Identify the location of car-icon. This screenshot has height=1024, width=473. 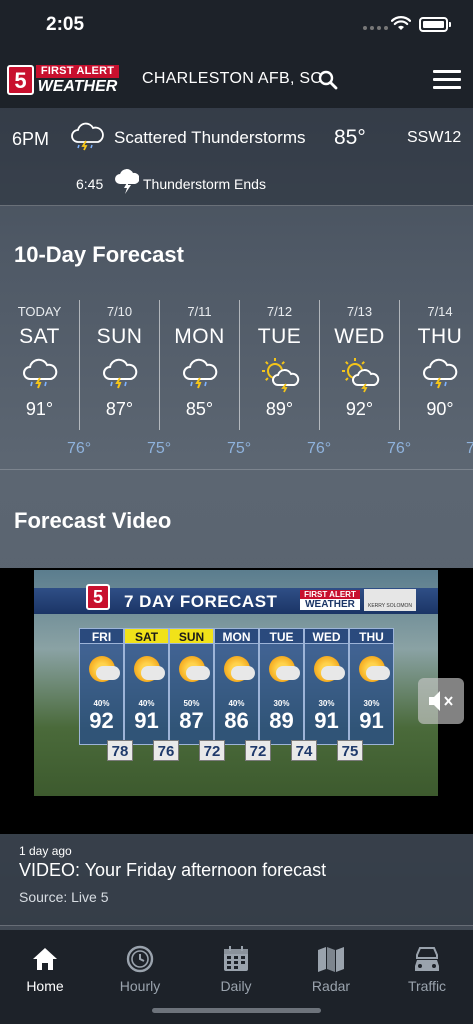
(427, 959).